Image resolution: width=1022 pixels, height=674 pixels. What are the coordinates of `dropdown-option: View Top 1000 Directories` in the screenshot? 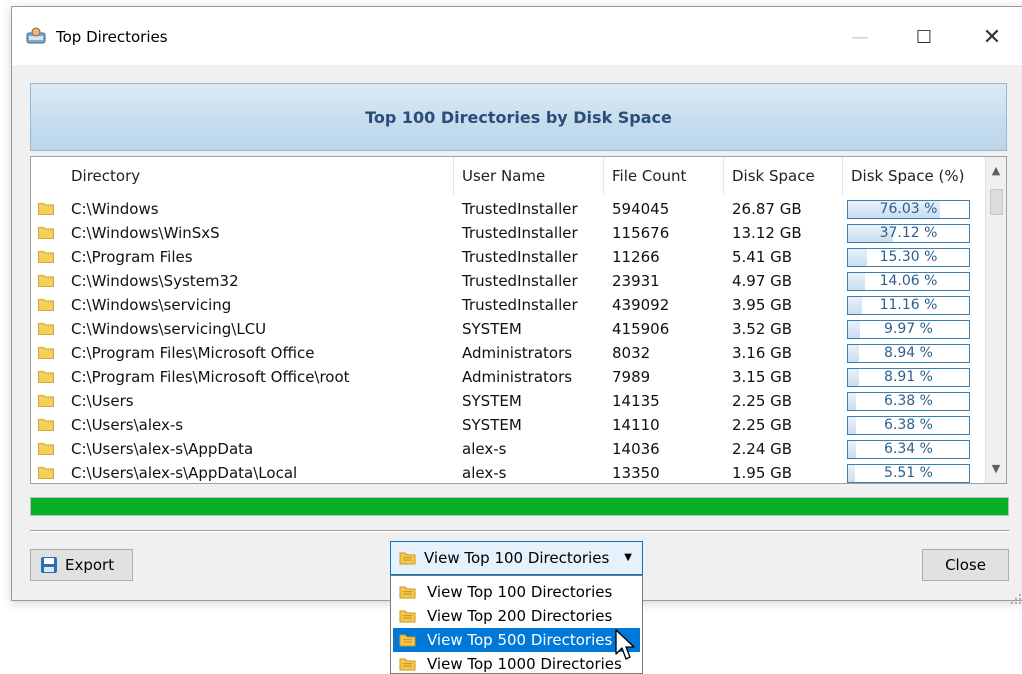 It's located at (516, 662).